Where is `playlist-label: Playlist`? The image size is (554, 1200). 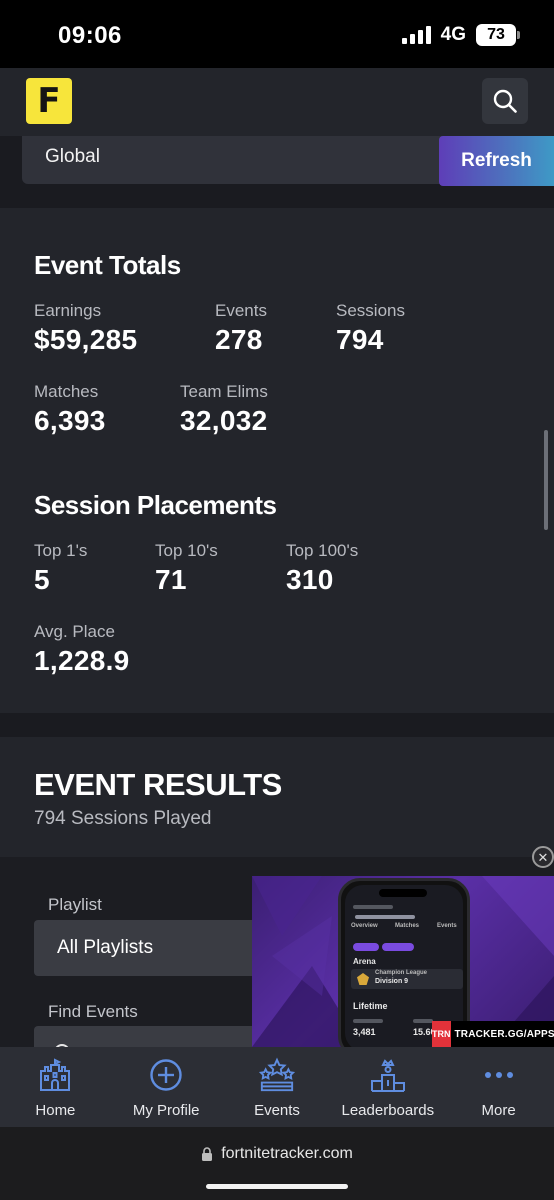 playlist-label: Playlist is located at coordinates (75, 904).